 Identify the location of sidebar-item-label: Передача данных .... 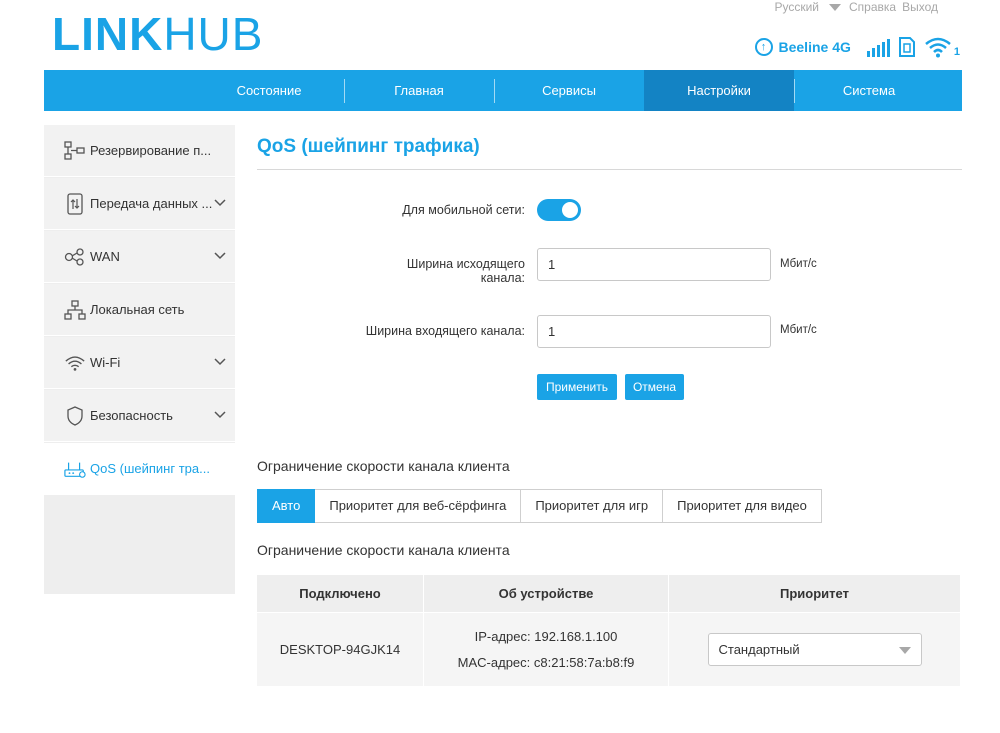
(151, 203).